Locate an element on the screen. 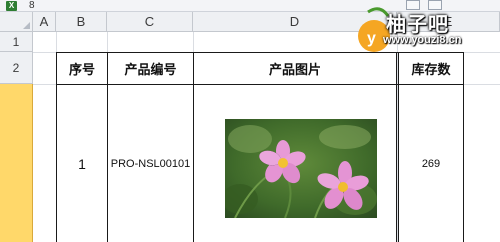  svg-text: y is located at coordinates (371, 38).